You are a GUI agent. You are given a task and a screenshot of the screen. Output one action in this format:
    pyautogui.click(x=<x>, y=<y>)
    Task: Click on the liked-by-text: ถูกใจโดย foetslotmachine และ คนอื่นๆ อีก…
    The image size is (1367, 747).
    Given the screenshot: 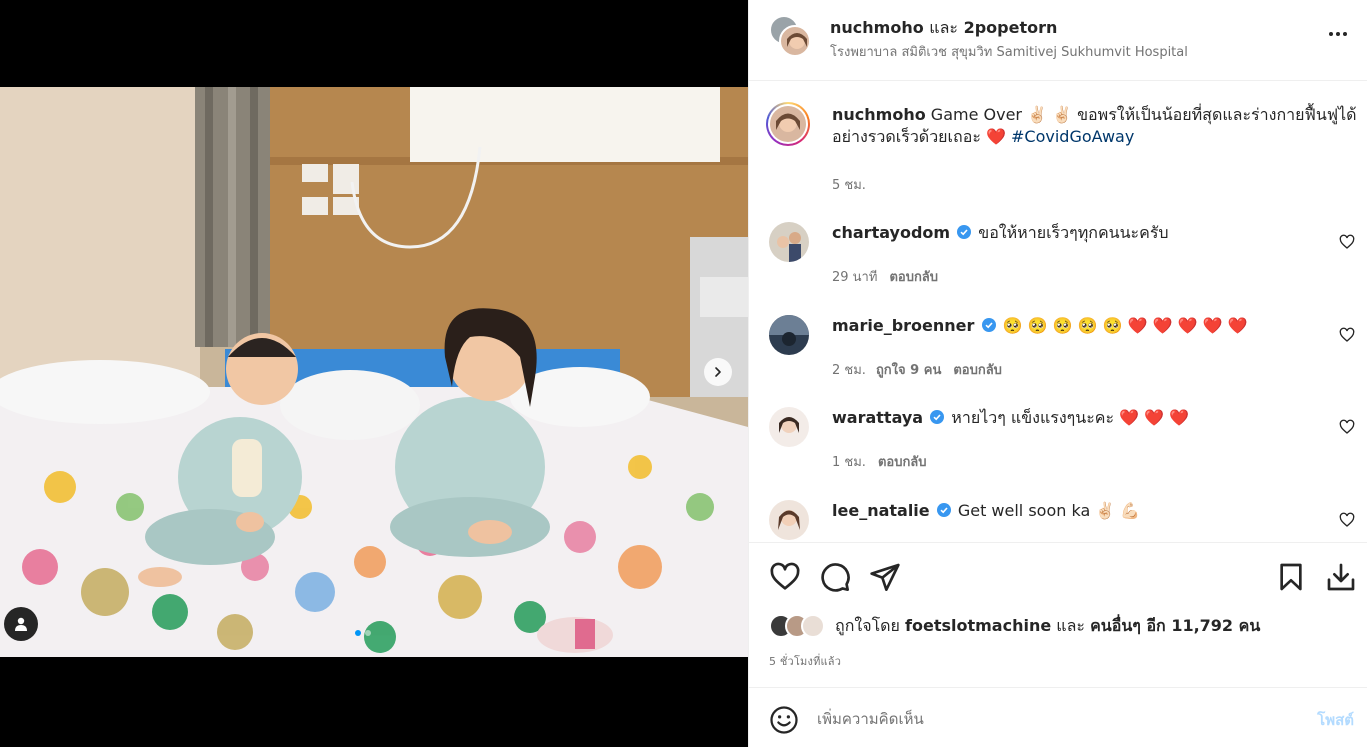 What is the action you would take?
    pyautogui.click(x=1047, y=626)
    